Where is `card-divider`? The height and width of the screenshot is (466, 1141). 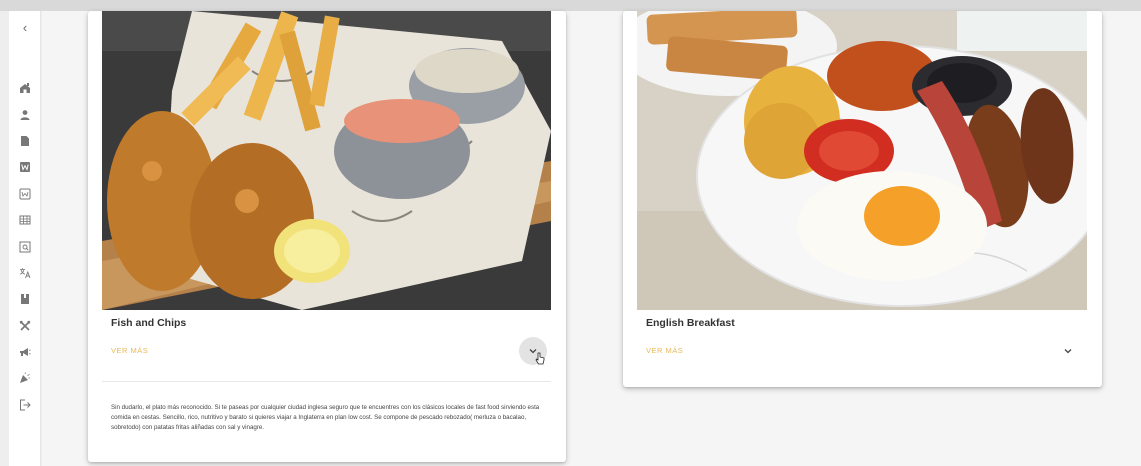
card-divider is located at coordinates (326, 381).